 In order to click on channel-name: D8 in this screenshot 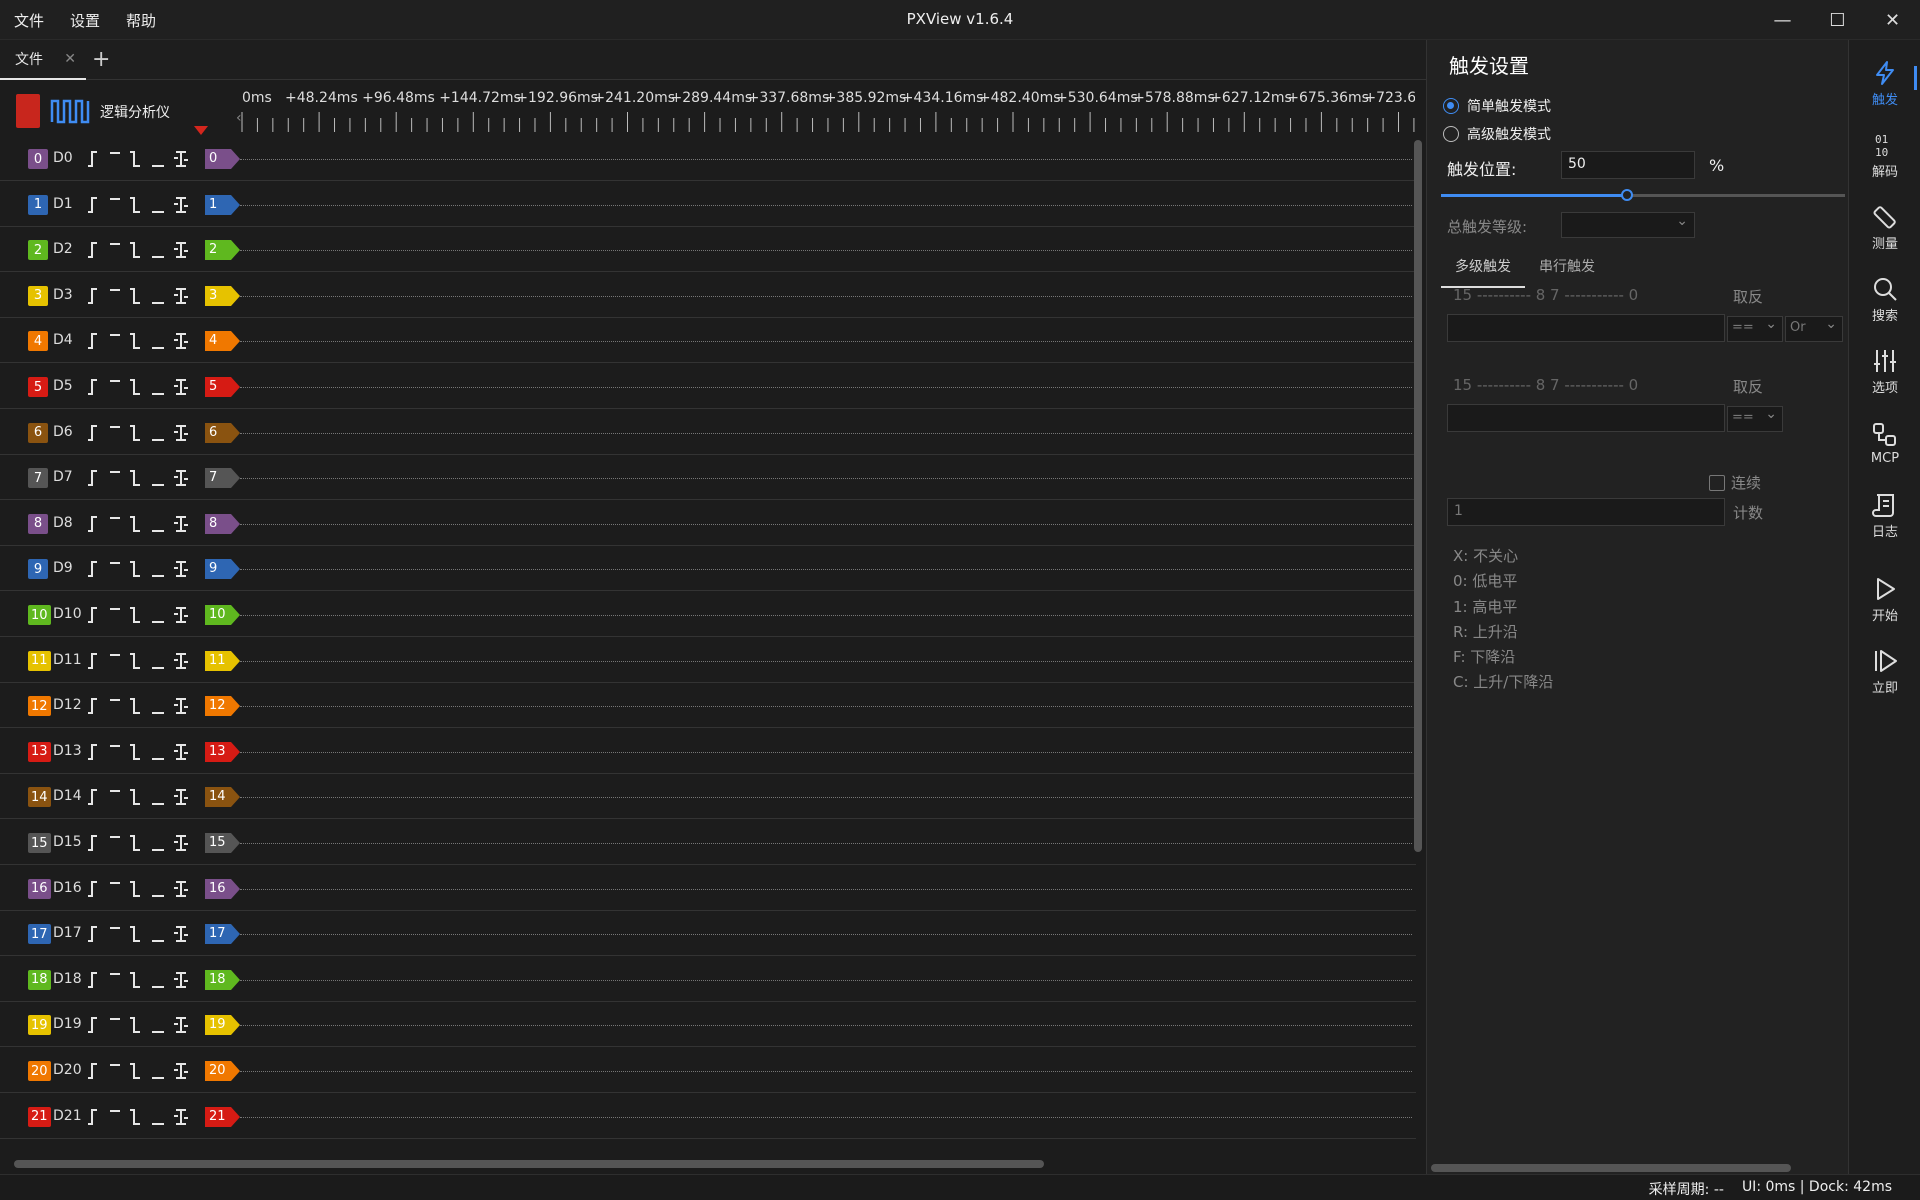, I will do `click(63, 523)`.